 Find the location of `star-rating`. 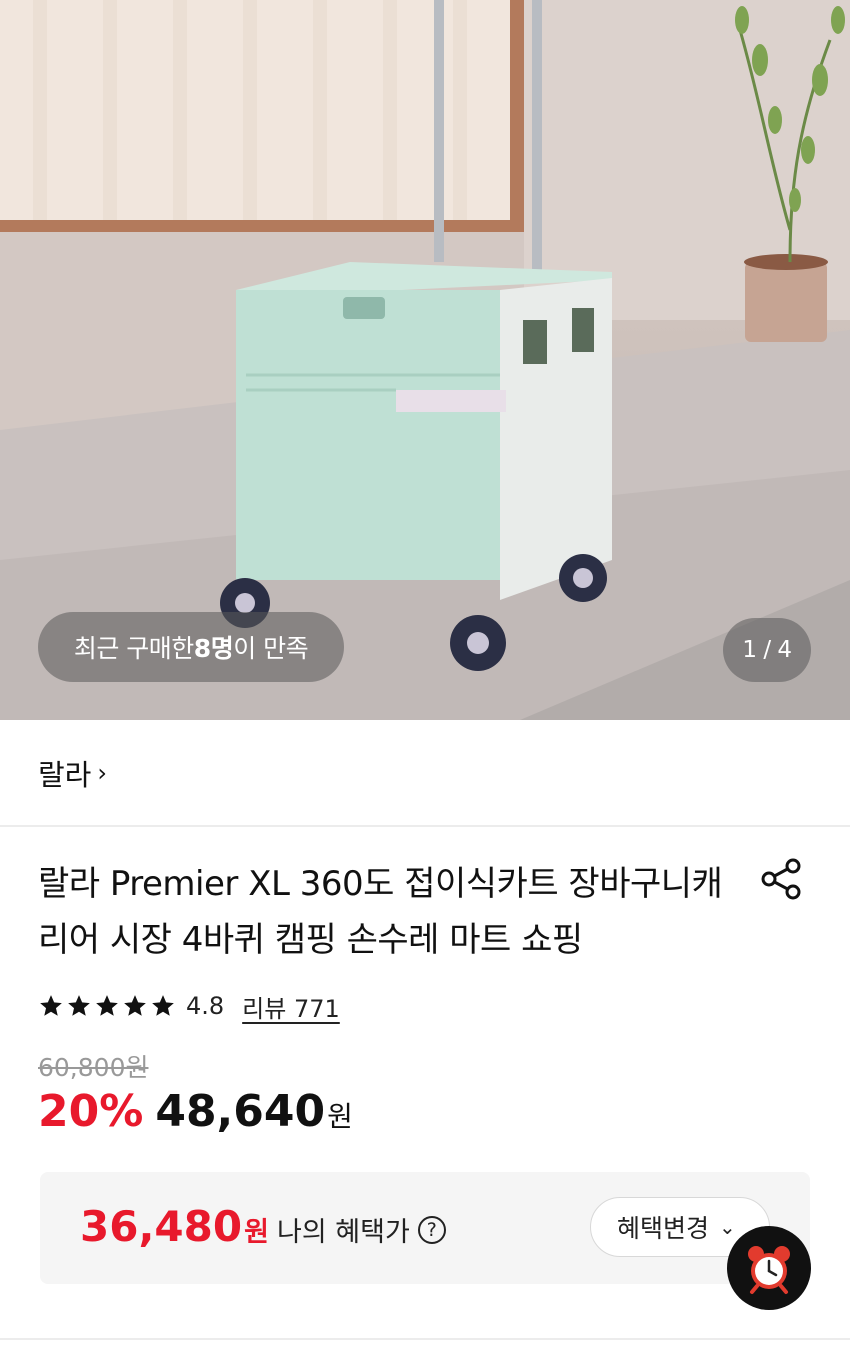

star-rating is located at coordinates (107, 1006).